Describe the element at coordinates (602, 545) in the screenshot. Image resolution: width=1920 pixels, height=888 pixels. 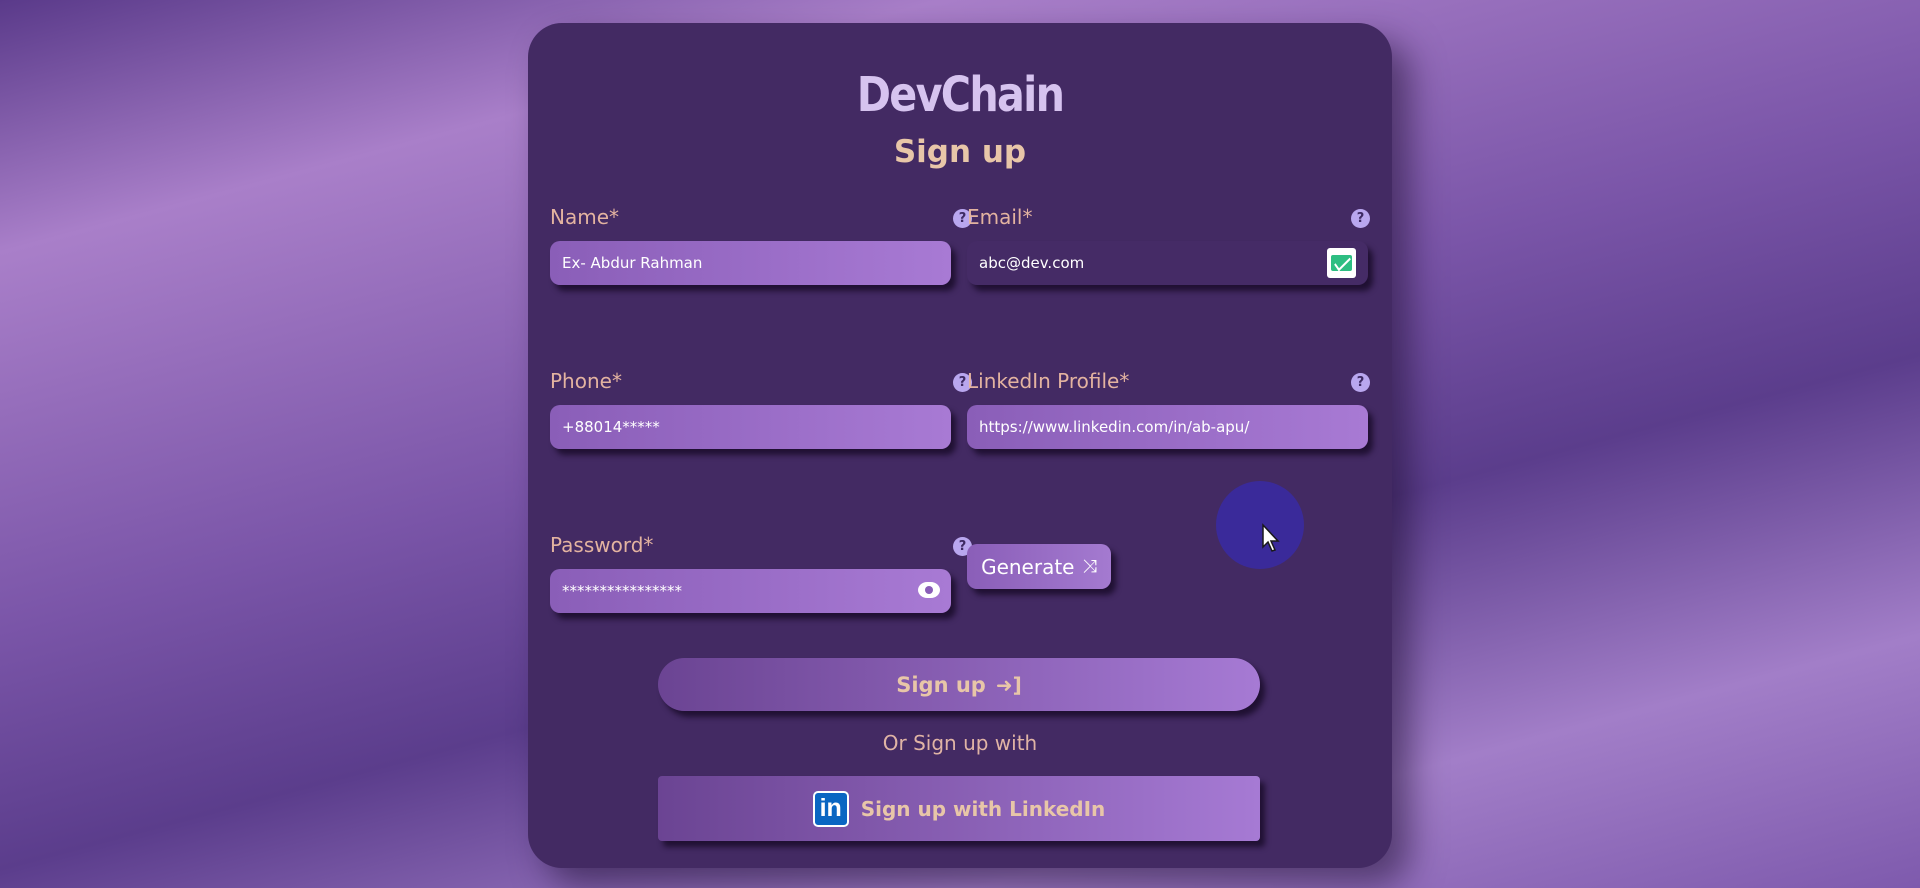
I see `password-label: Password*` at that location.